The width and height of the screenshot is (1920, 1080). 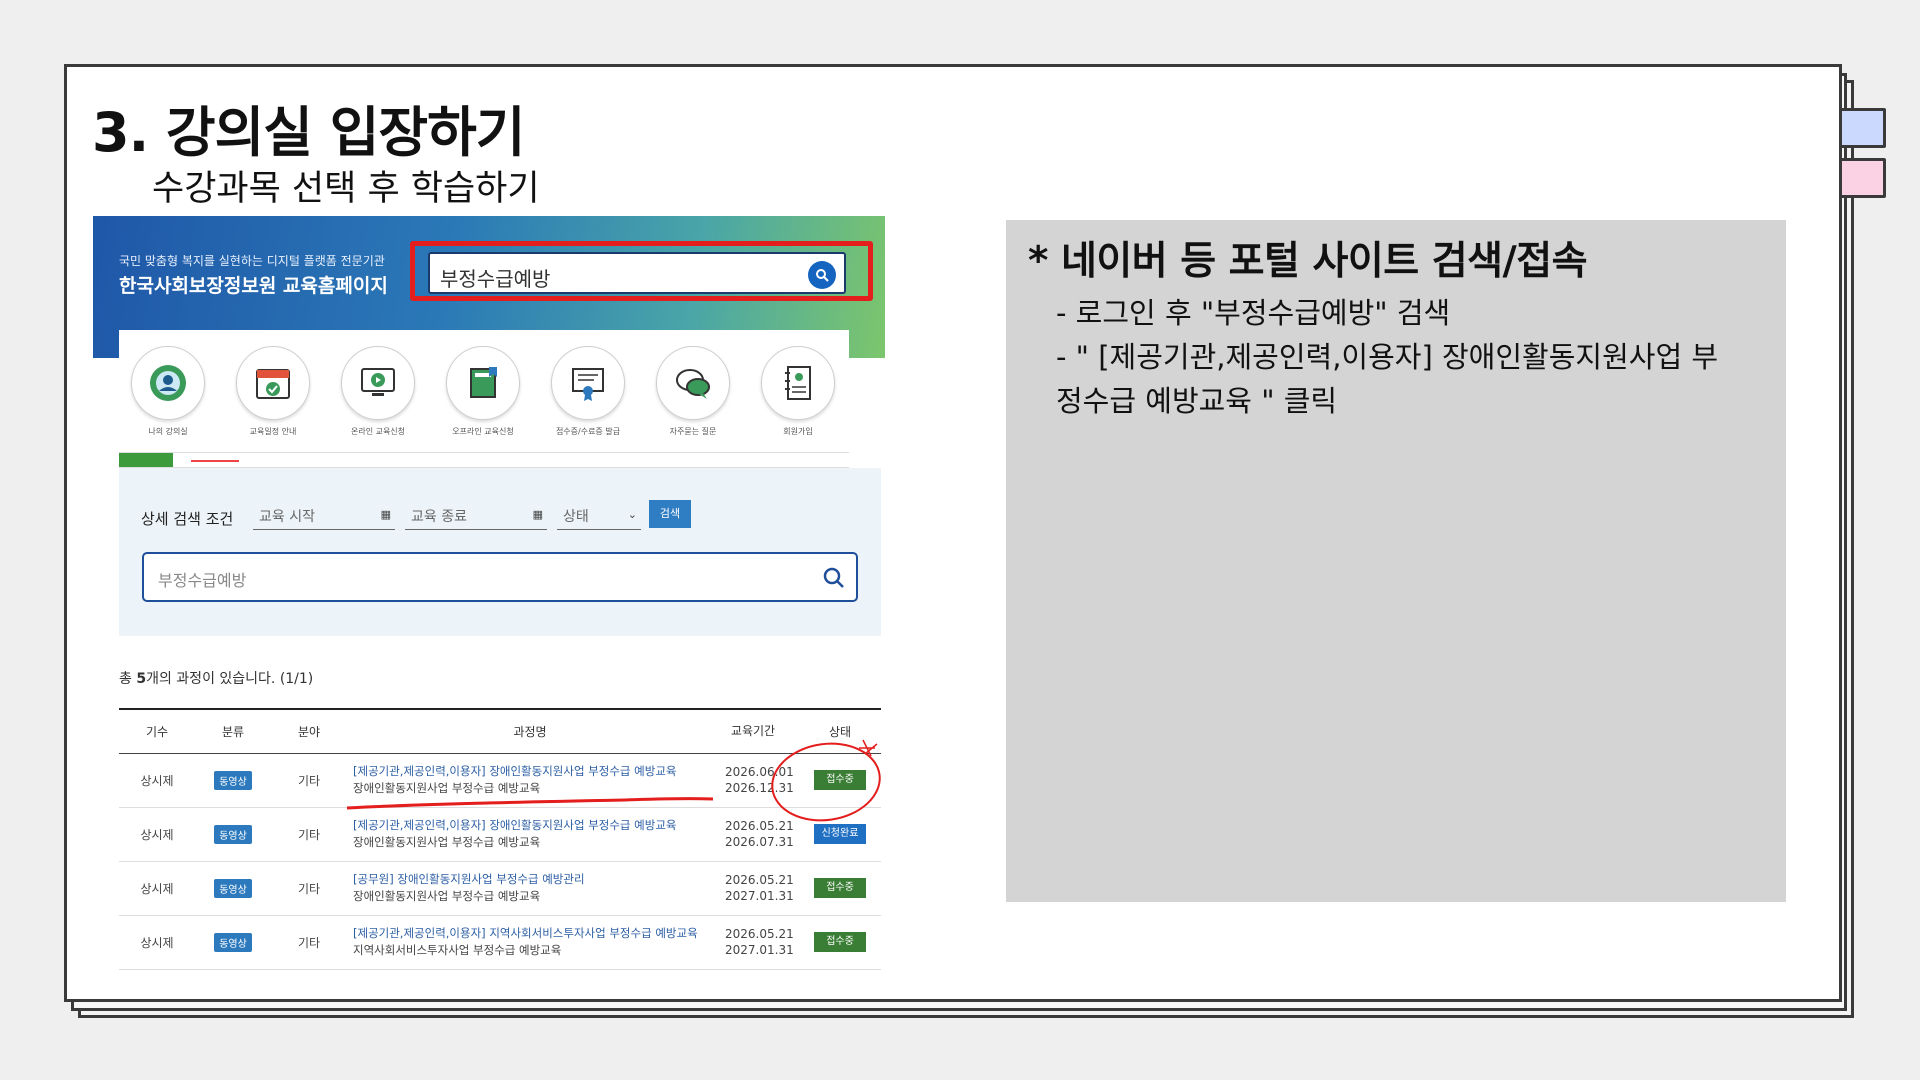 What do you see at coordinates (378, 431) in the screenshot?
I see `menu-label: 온라인 교육신청` at bounding box center [378, 431].